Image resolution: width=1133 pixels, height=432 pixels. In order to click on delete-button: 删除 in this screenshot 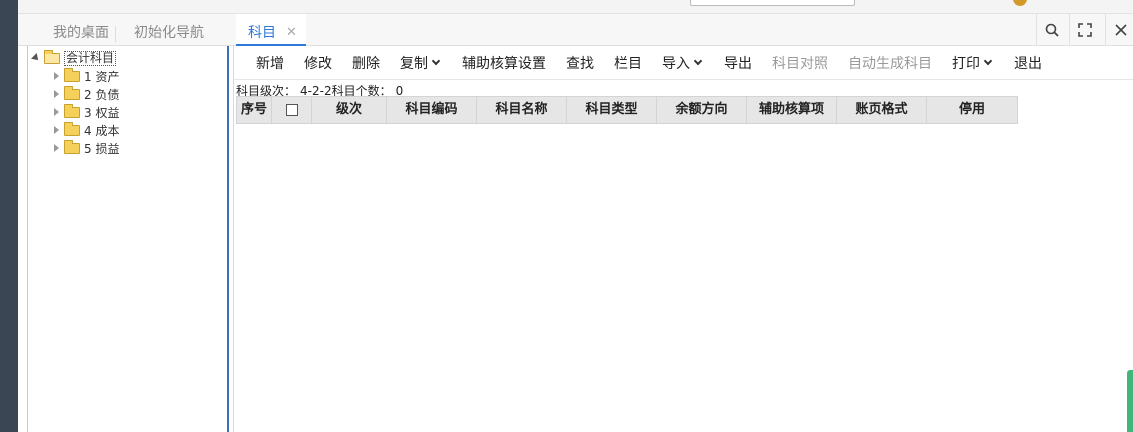, I will do `click(366, 63)`.